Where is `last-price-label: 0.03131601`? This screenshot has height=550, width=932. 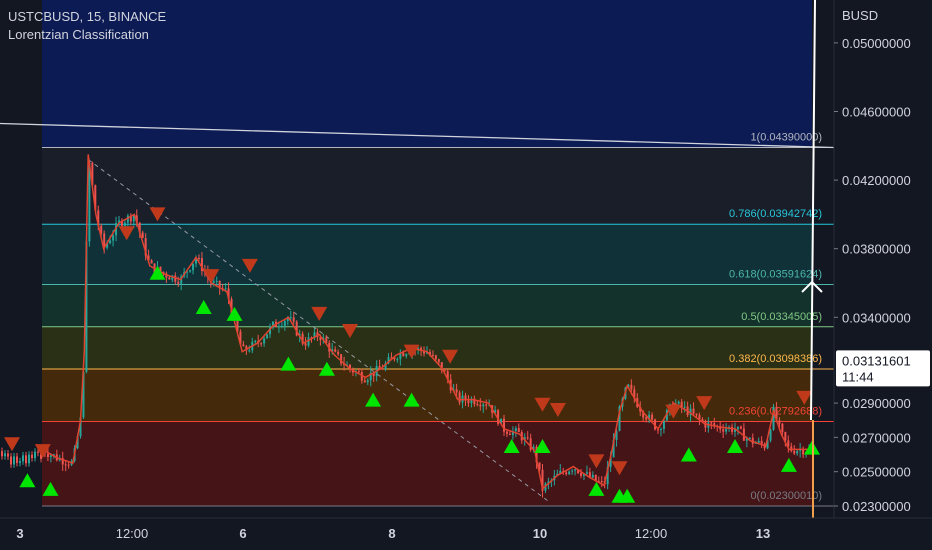 last-price-label: 0.03131601 is located at coordinates (876, 360).